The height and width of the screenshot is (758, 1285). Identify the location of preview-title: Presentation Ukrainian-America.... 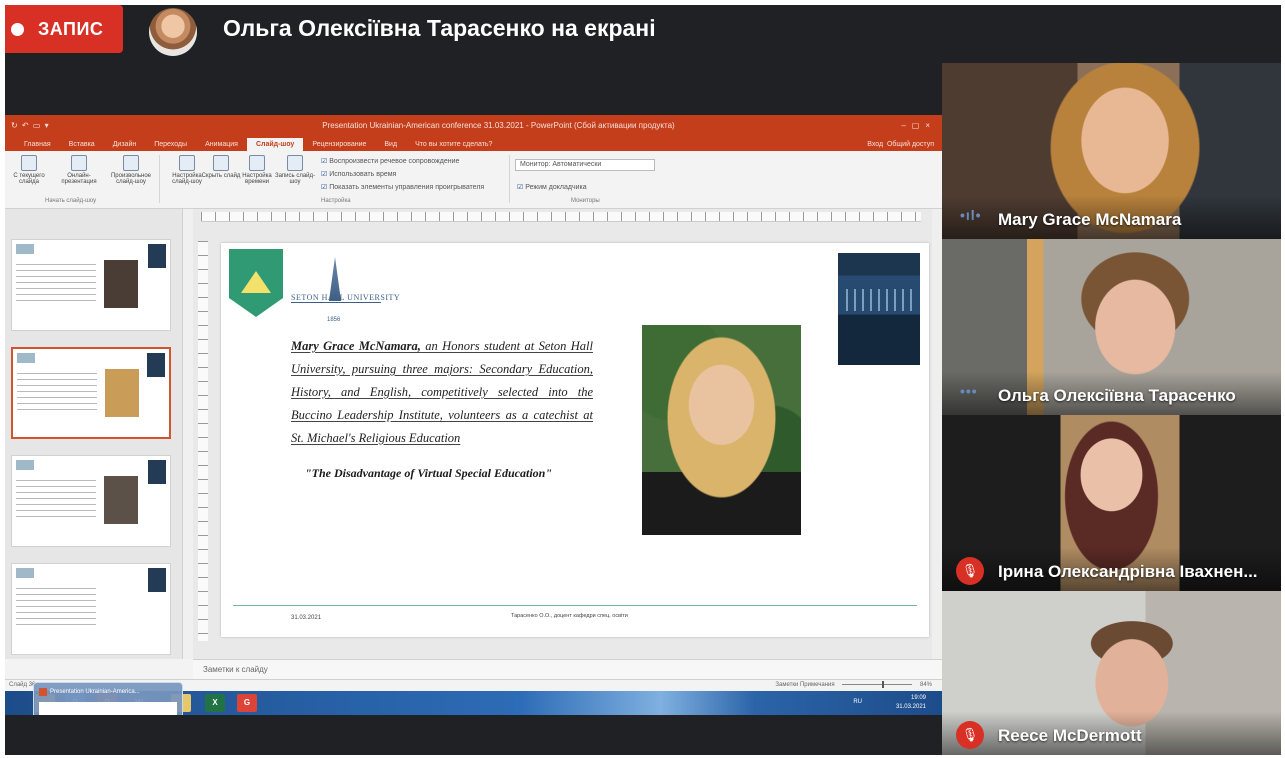
(108, 692).